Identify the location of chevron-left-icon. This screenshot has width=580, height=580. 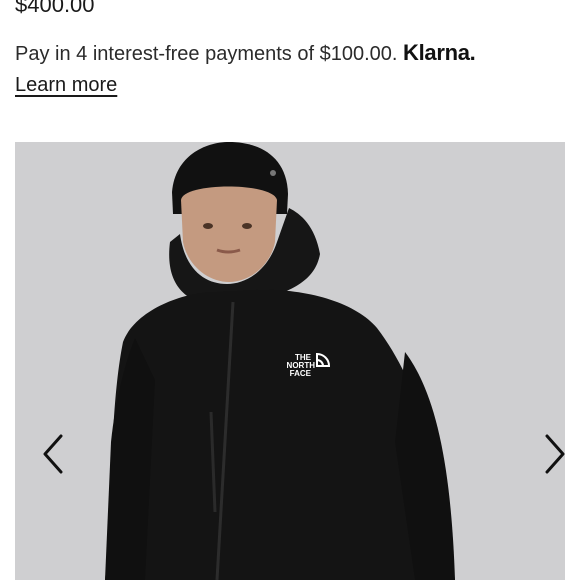
(53, 454).